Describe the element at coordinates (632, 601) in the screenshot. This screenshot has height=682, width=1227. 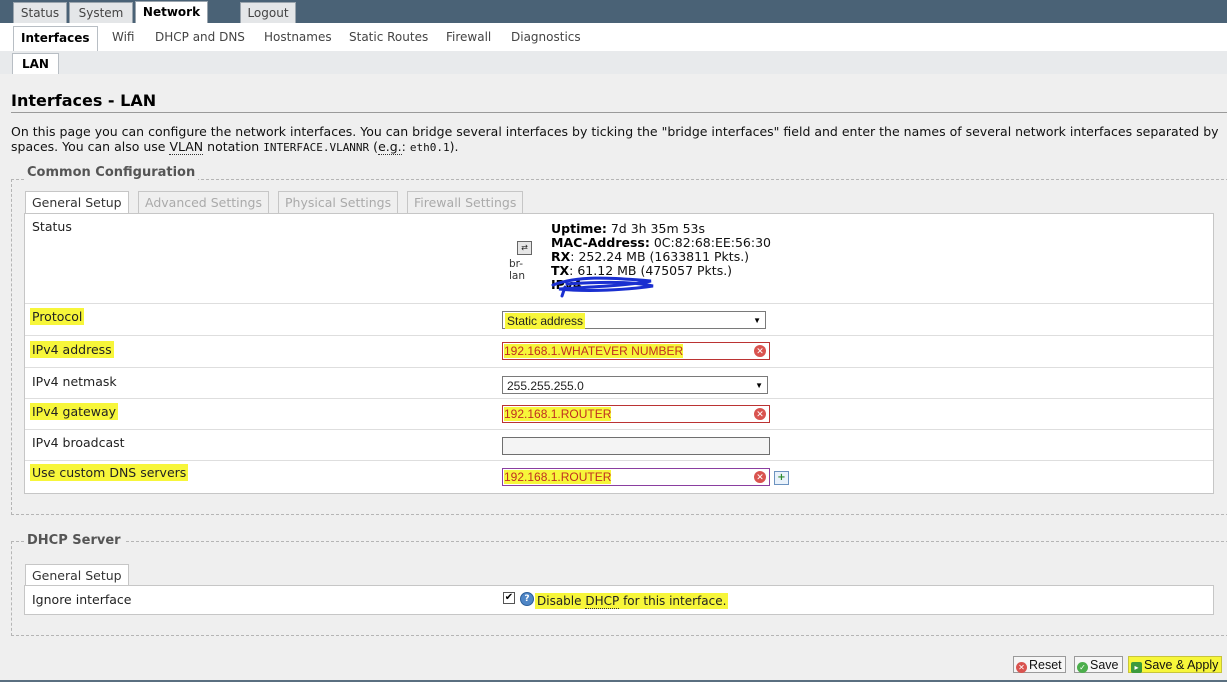
I see `ignore-interface-hint: Disable DHCP for this interface.` at that location.